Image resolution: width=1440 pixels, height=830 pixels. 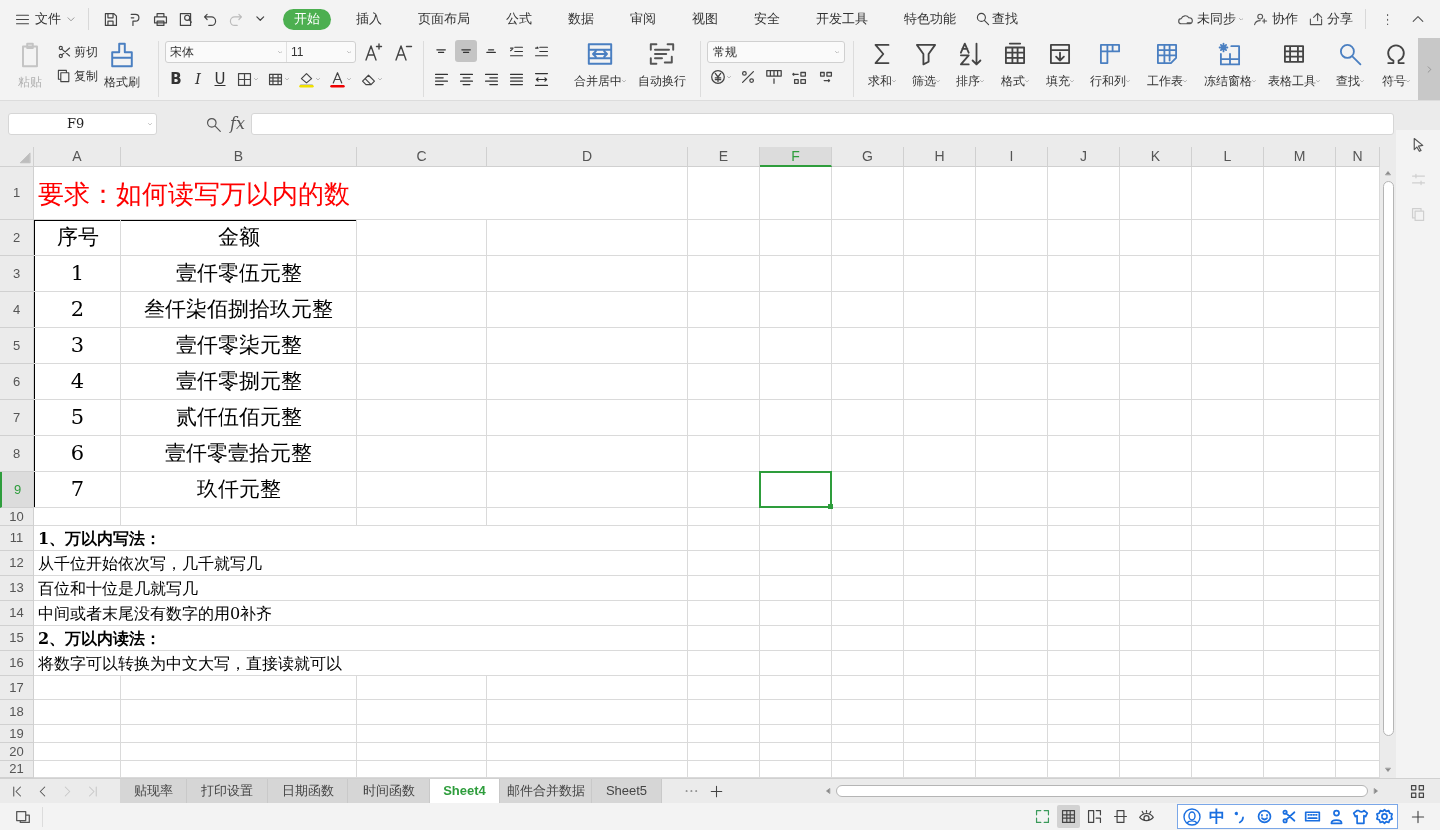 I want to click on row-header: 1, so click(x=17, y=193).